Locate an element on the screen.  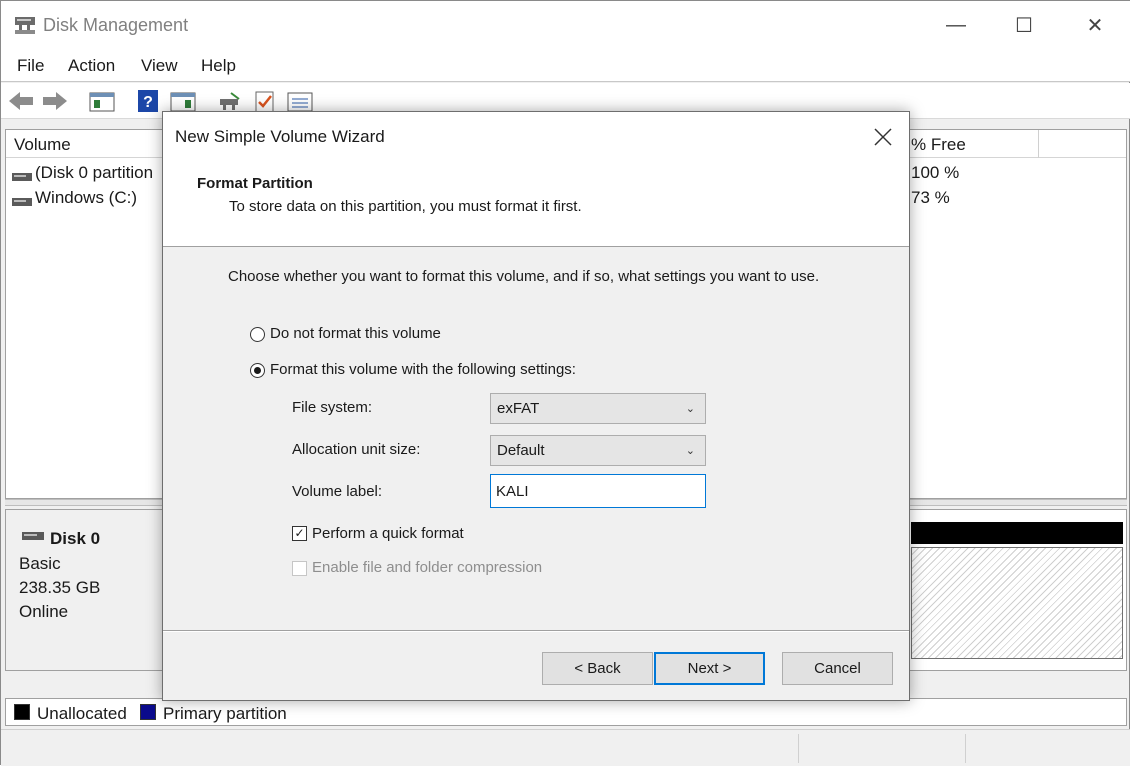
forward-arrow-icon is located at coordinates (55, 103).